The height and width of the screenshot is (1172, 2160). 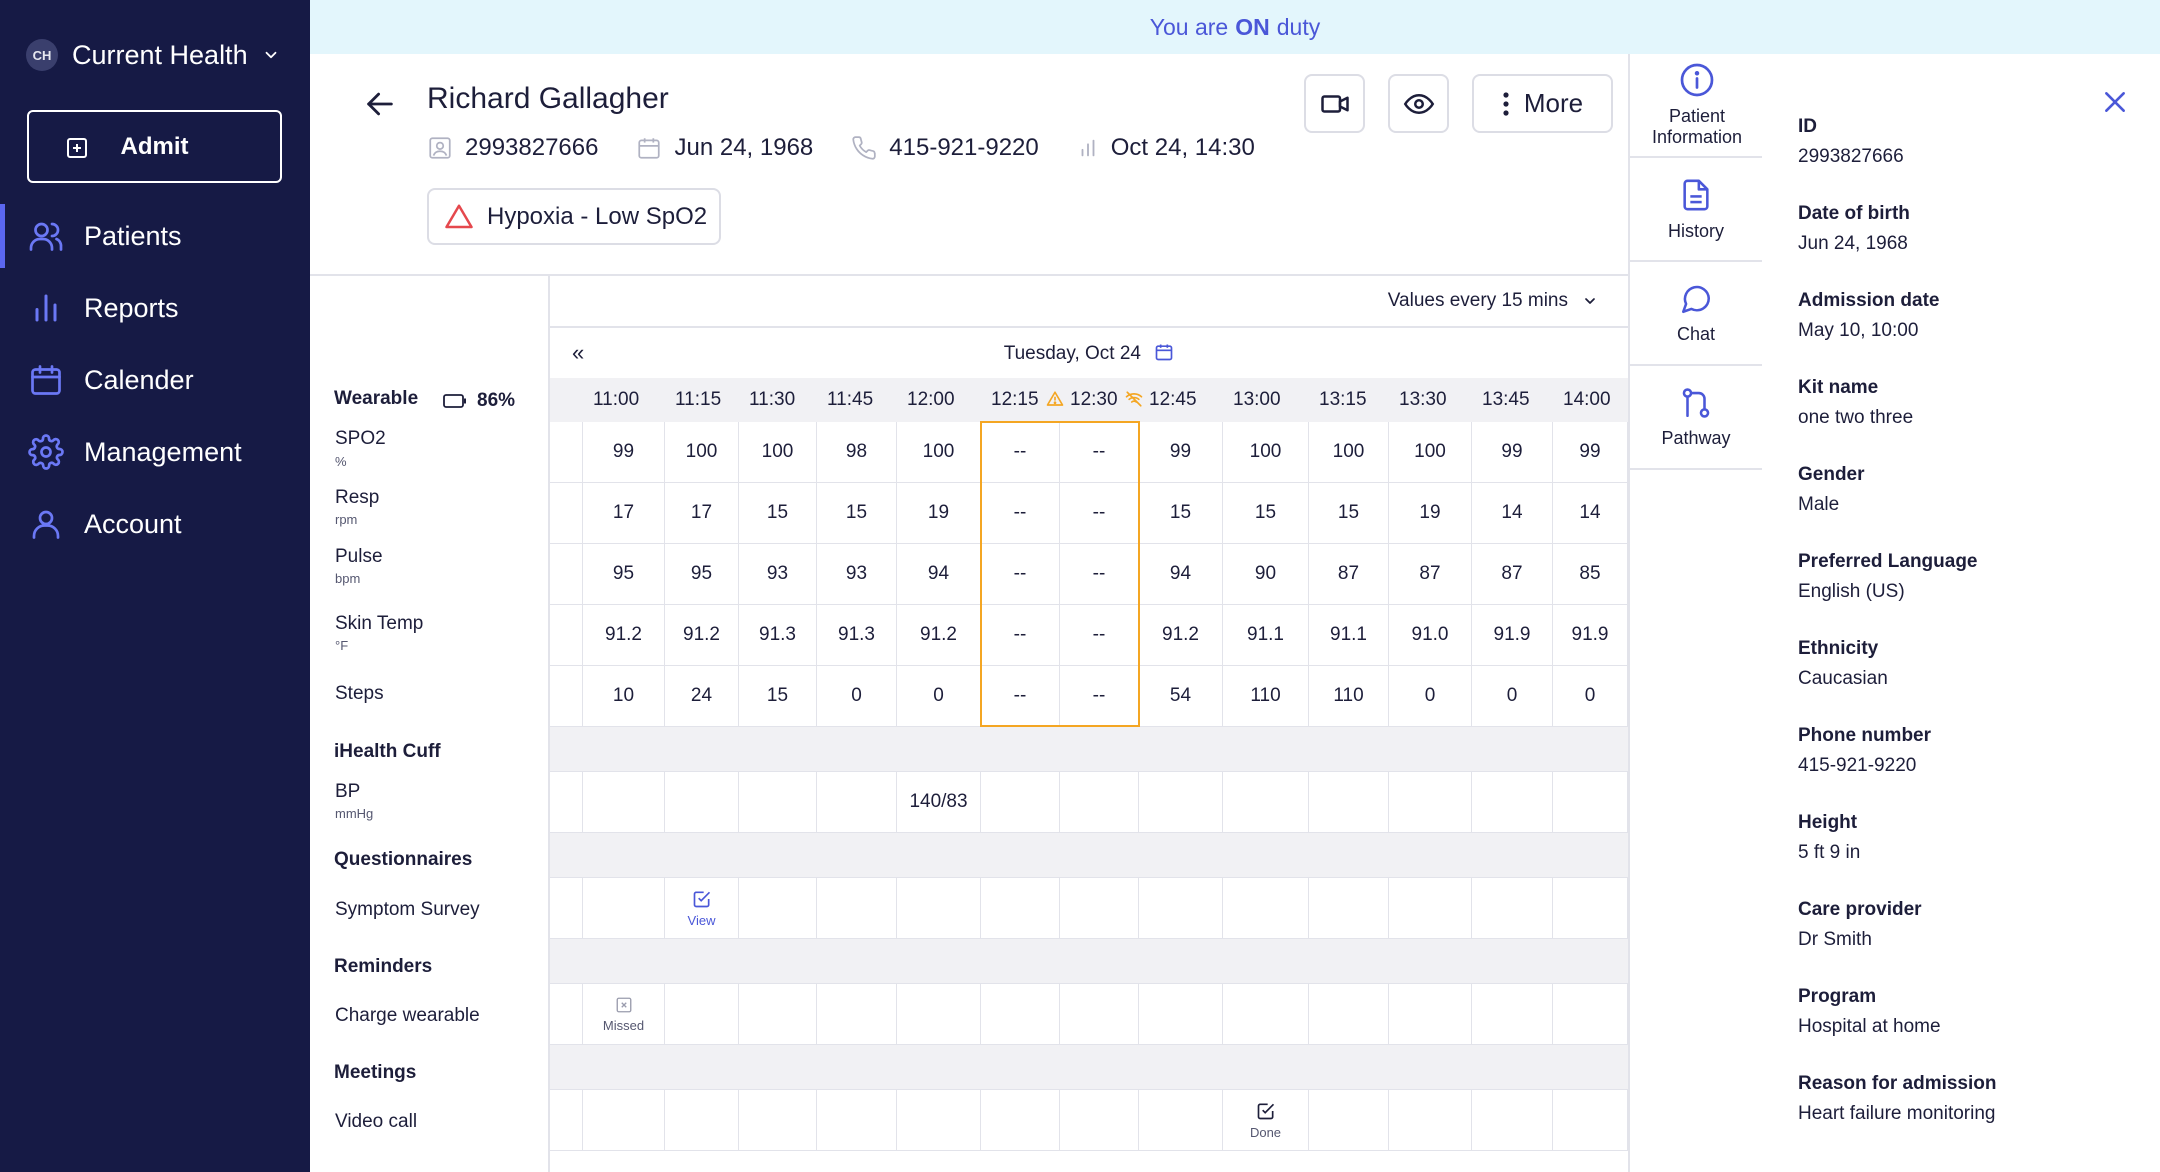 What do you see at coordinates (624, 1014) in the screenshot?
I see `reminder-missed-status: Missed` at bounding box center [624, 1014].